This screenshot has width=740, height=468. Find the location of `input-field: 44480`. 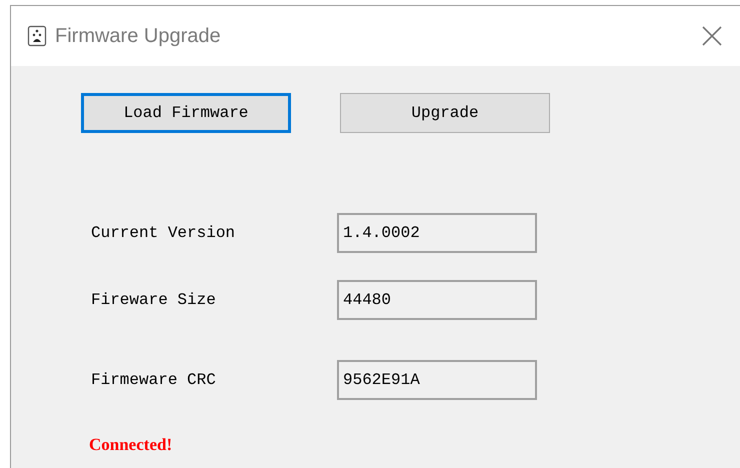

input-field: 44480 is located at coordinates (437, 300).